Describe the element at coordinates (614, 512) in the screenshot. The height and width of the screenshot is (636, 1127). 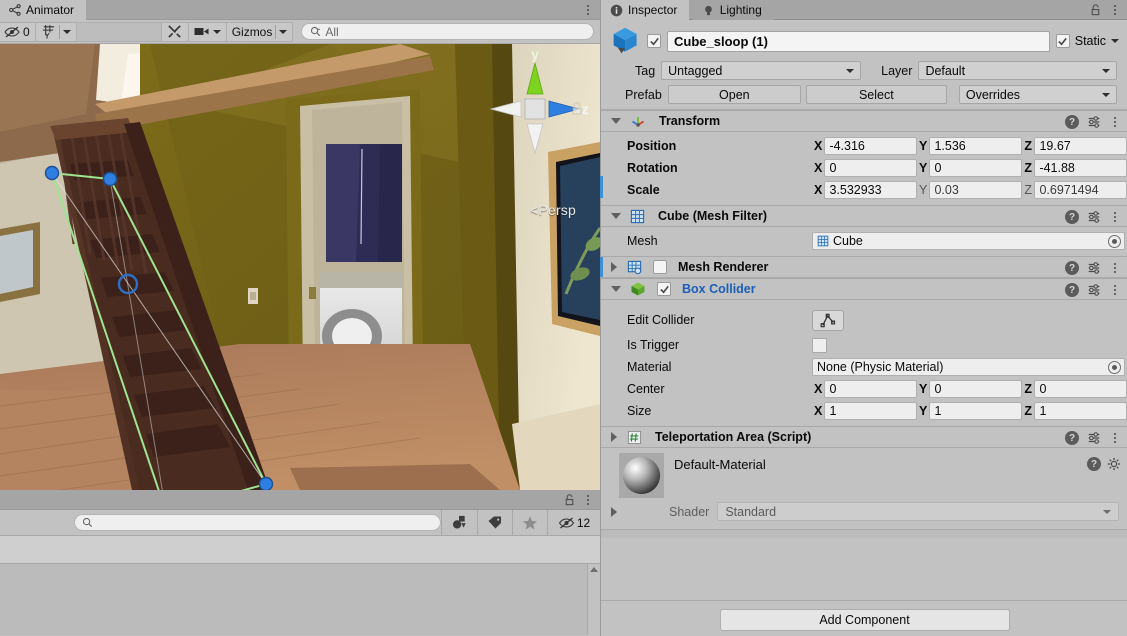
I see `material-expand-triangle-icon` at that location.